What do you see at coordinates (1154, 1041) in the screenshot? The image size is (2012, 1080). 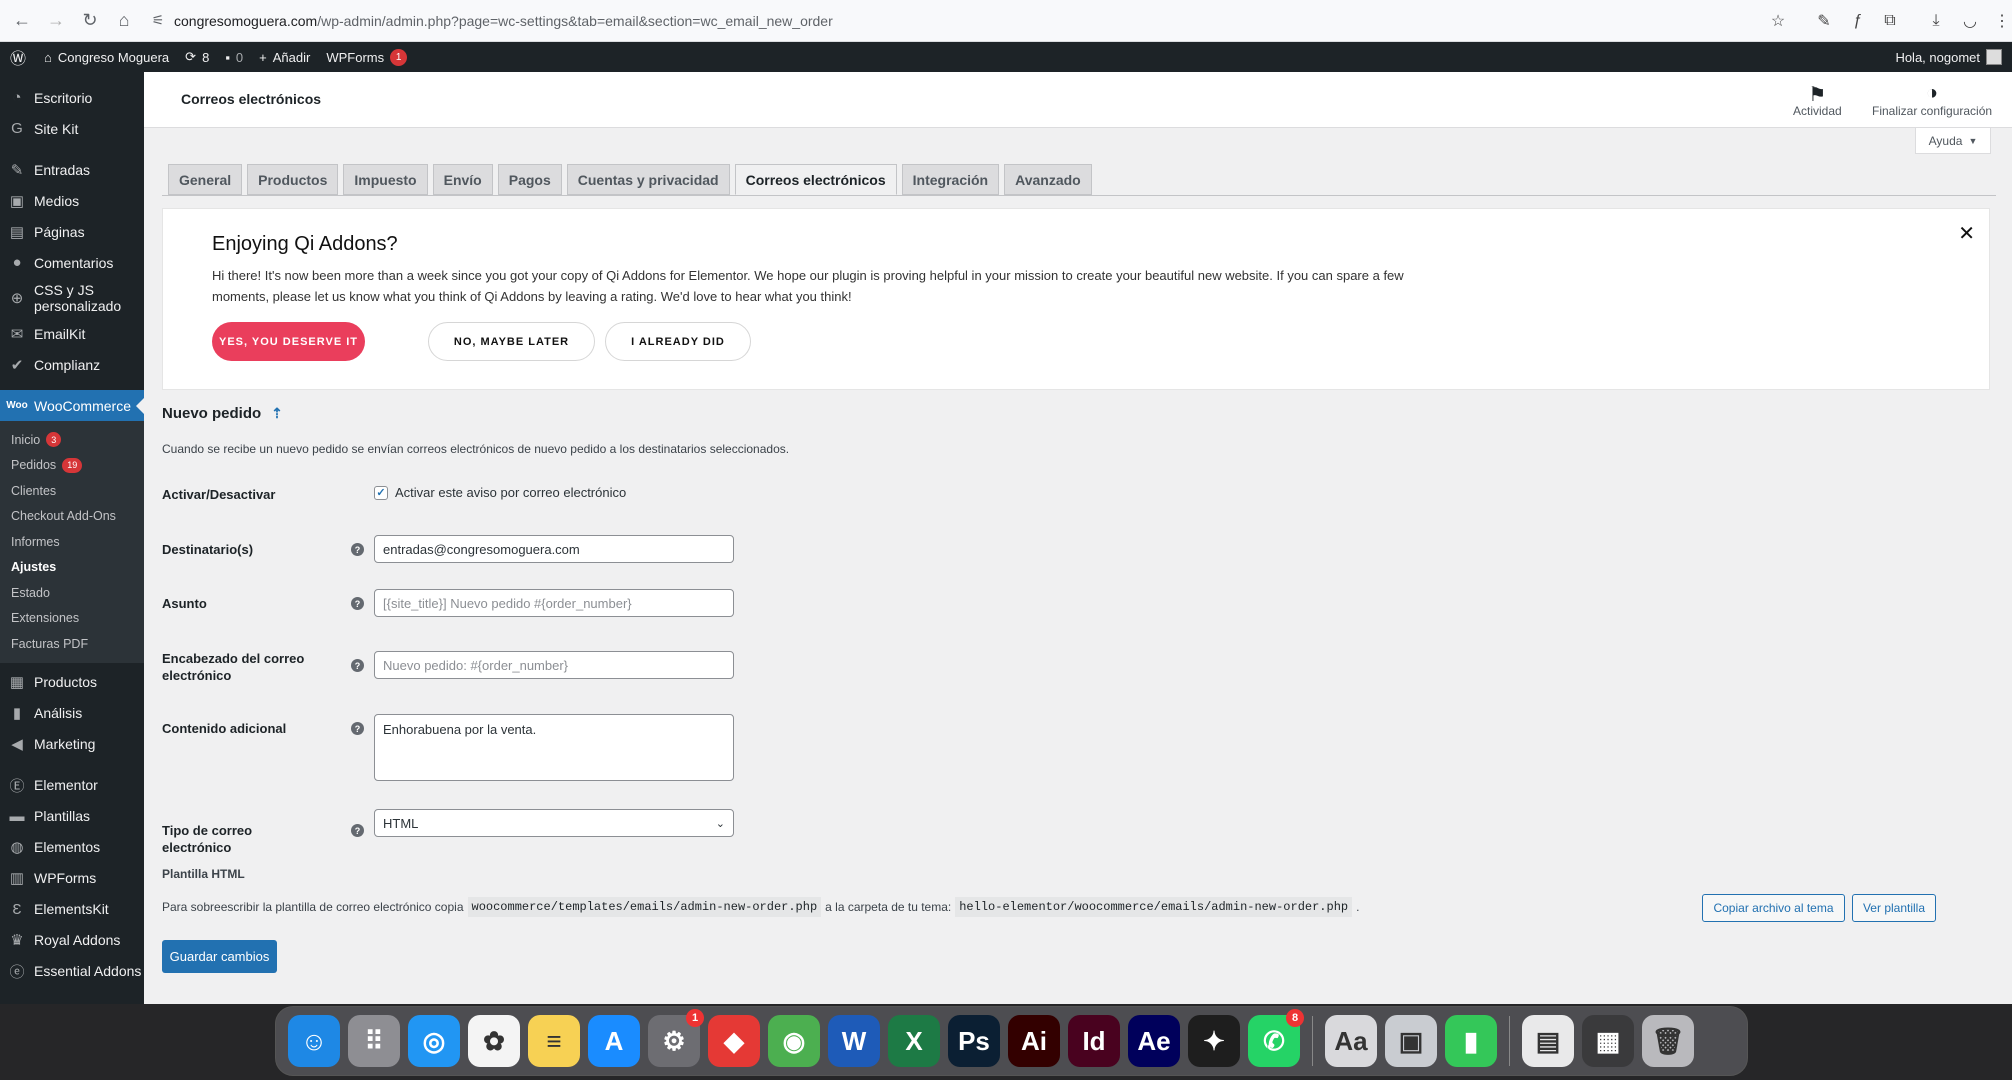 I see `after-effects-icon: Ae` at bounding box center [1154, 1041].